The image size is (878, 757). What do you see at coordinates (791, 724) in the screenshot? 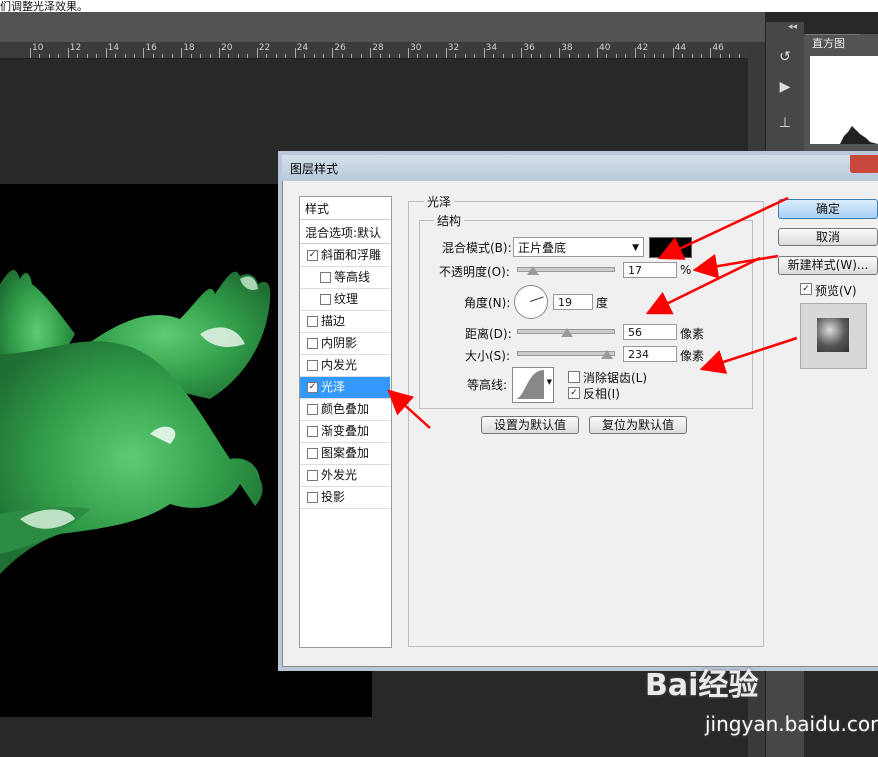
I see `watermark-url: jingyan.baidu.com` at bounding box center [791, 724].